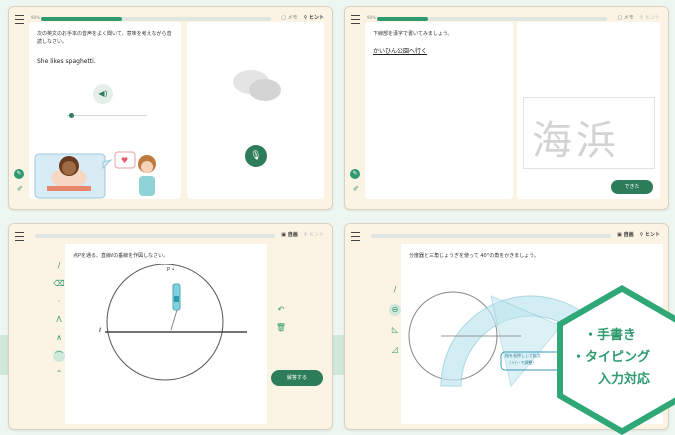 This screenshot has height=435, width=675. Describe the element at coordinates (95, 175) in the screenshot. I see `illustration-girls: ♥` at that location.